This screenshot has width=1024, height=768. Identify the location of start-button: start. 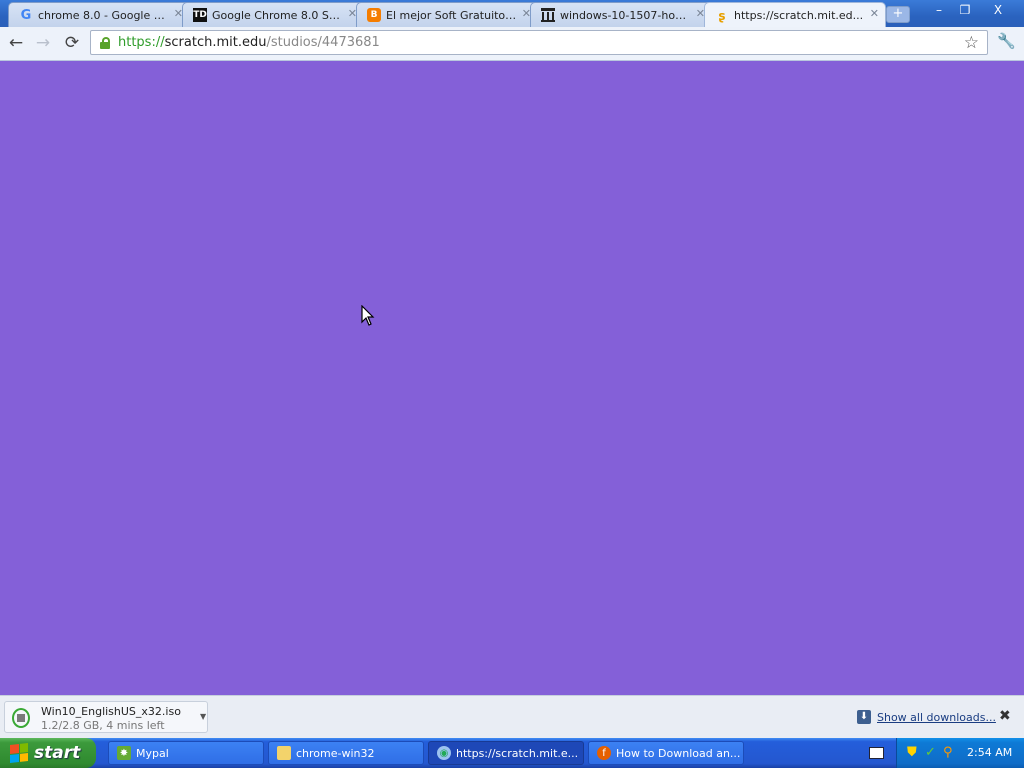
(48, 753).